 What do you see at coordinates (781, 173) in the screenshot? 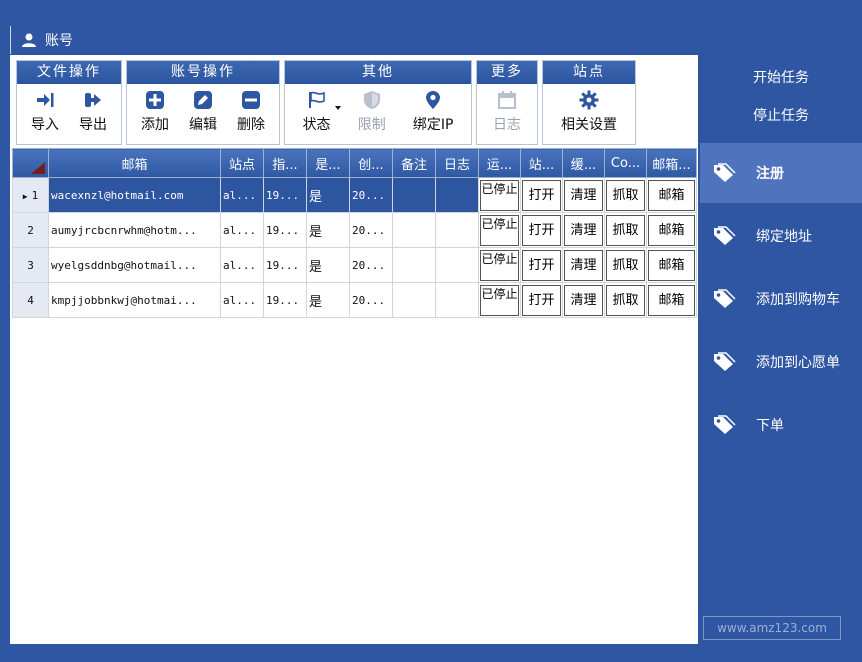
I see `nav-register: 注册` at bounding box center [781, 173].